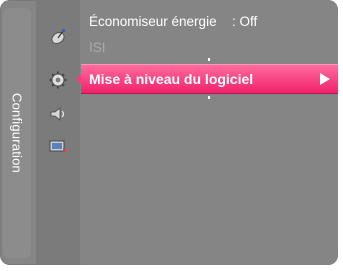 This screenshot has height=271, width=343. What do you see at coordinates (245, 21) in the screenshot?
I see `menu-item-value: : Off` at bounding box center [245, 21].